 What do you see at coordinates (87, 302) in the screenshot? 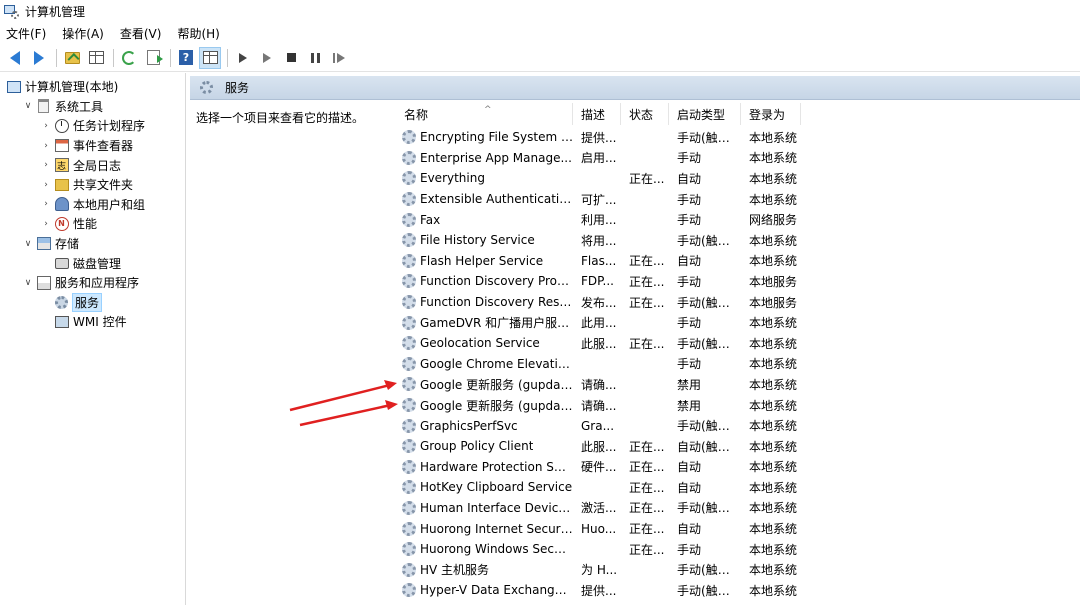
I see `tree-node-label: 服务` at bounding box center [87, 302].